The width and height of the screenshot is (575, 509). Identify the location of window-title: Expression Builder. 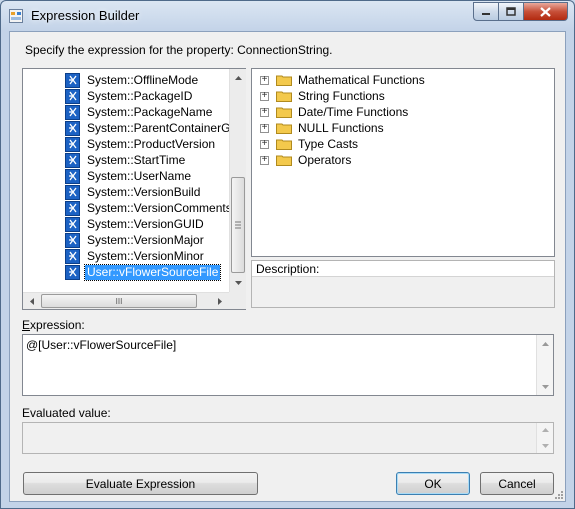
(85, 15).